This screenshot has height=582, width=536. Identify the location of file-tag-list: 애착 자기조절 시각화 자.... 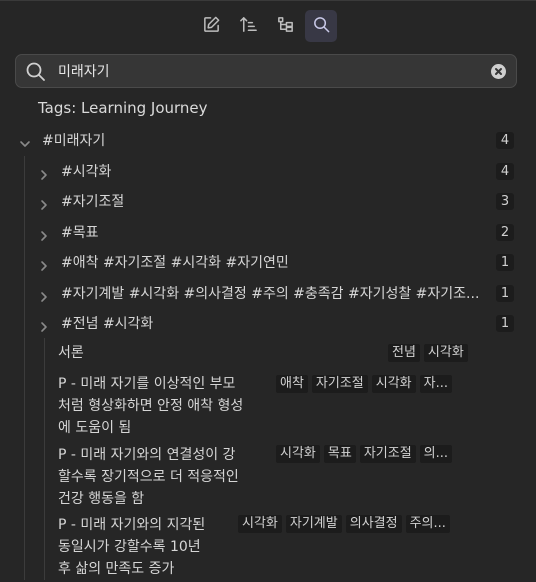
(364, 384).